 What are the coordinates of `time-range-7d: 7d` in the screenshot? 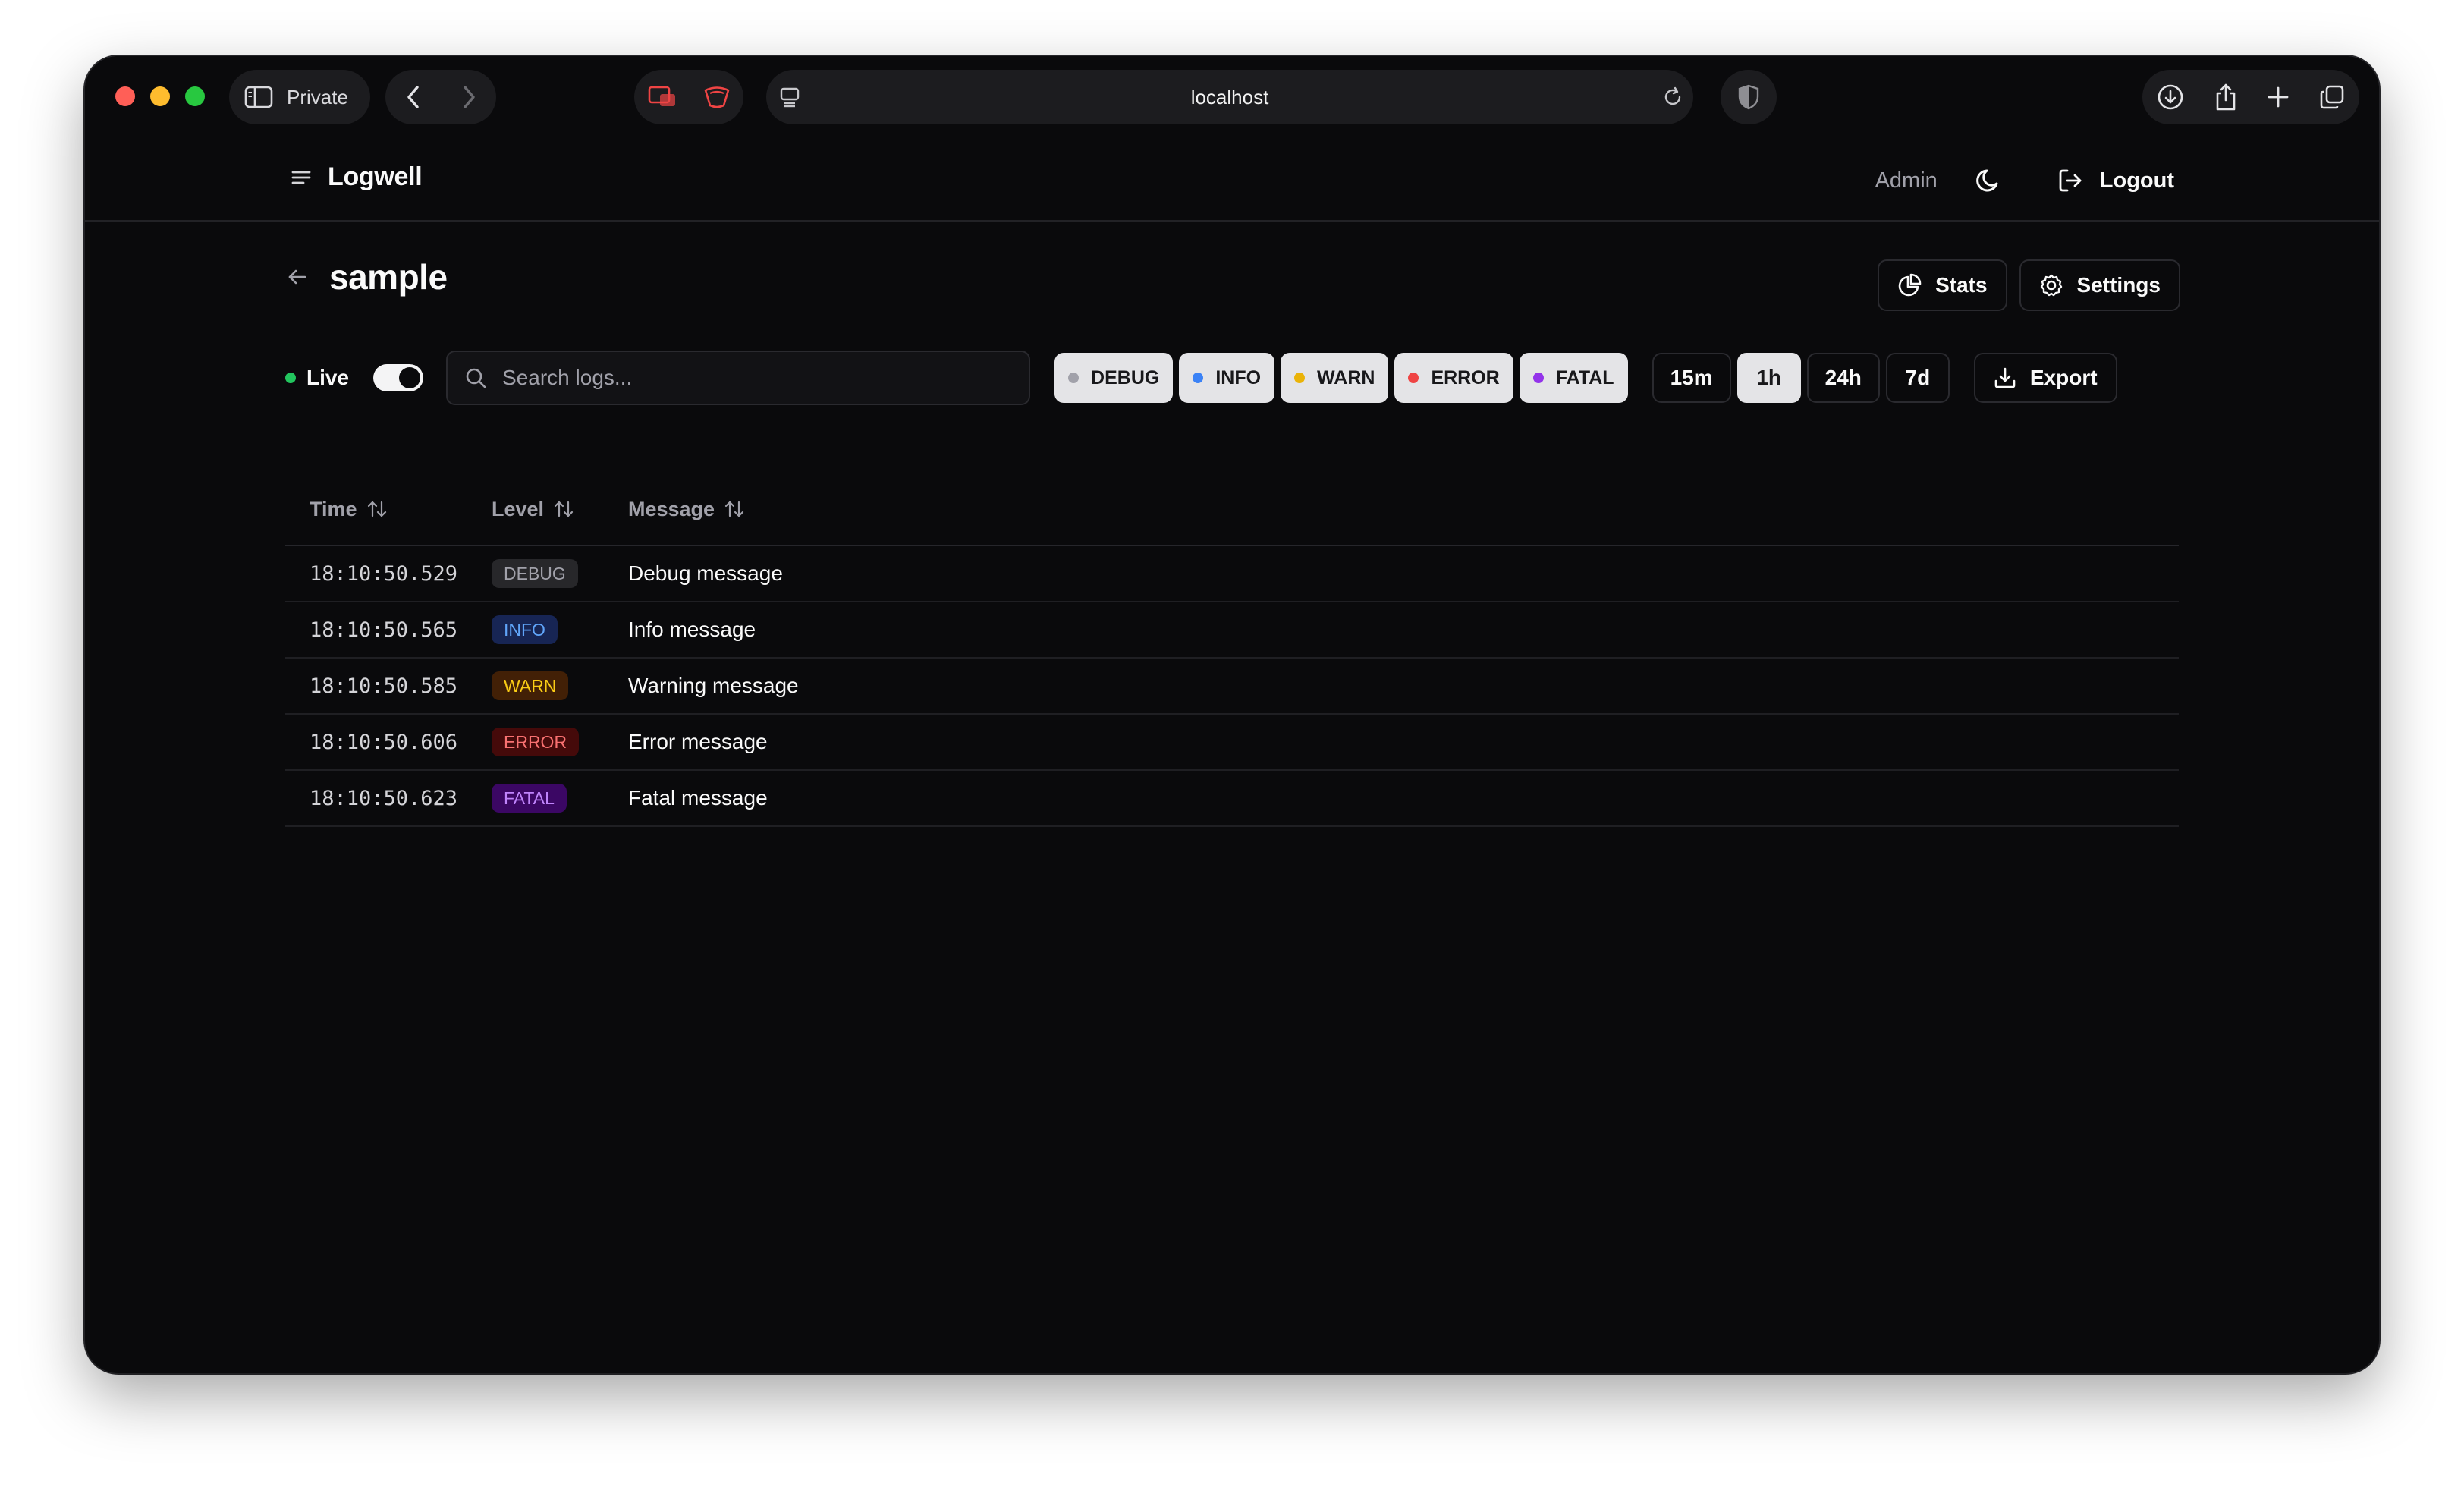 It's located at (1917, 378).